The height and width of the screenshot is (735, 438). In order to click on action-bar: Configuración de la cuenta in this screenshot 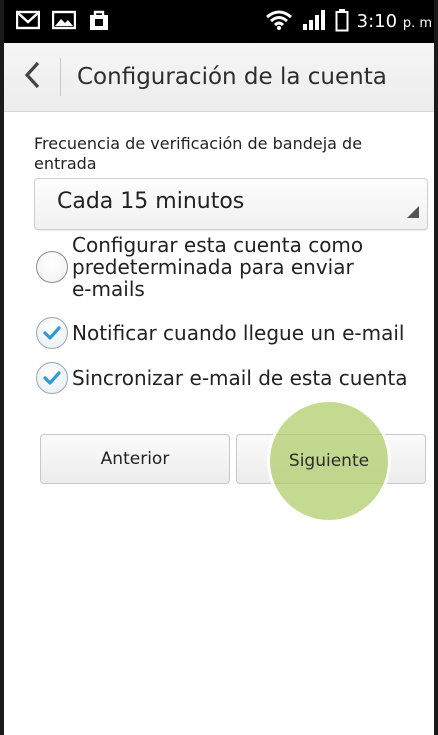, I will do `click(219, 77)`.